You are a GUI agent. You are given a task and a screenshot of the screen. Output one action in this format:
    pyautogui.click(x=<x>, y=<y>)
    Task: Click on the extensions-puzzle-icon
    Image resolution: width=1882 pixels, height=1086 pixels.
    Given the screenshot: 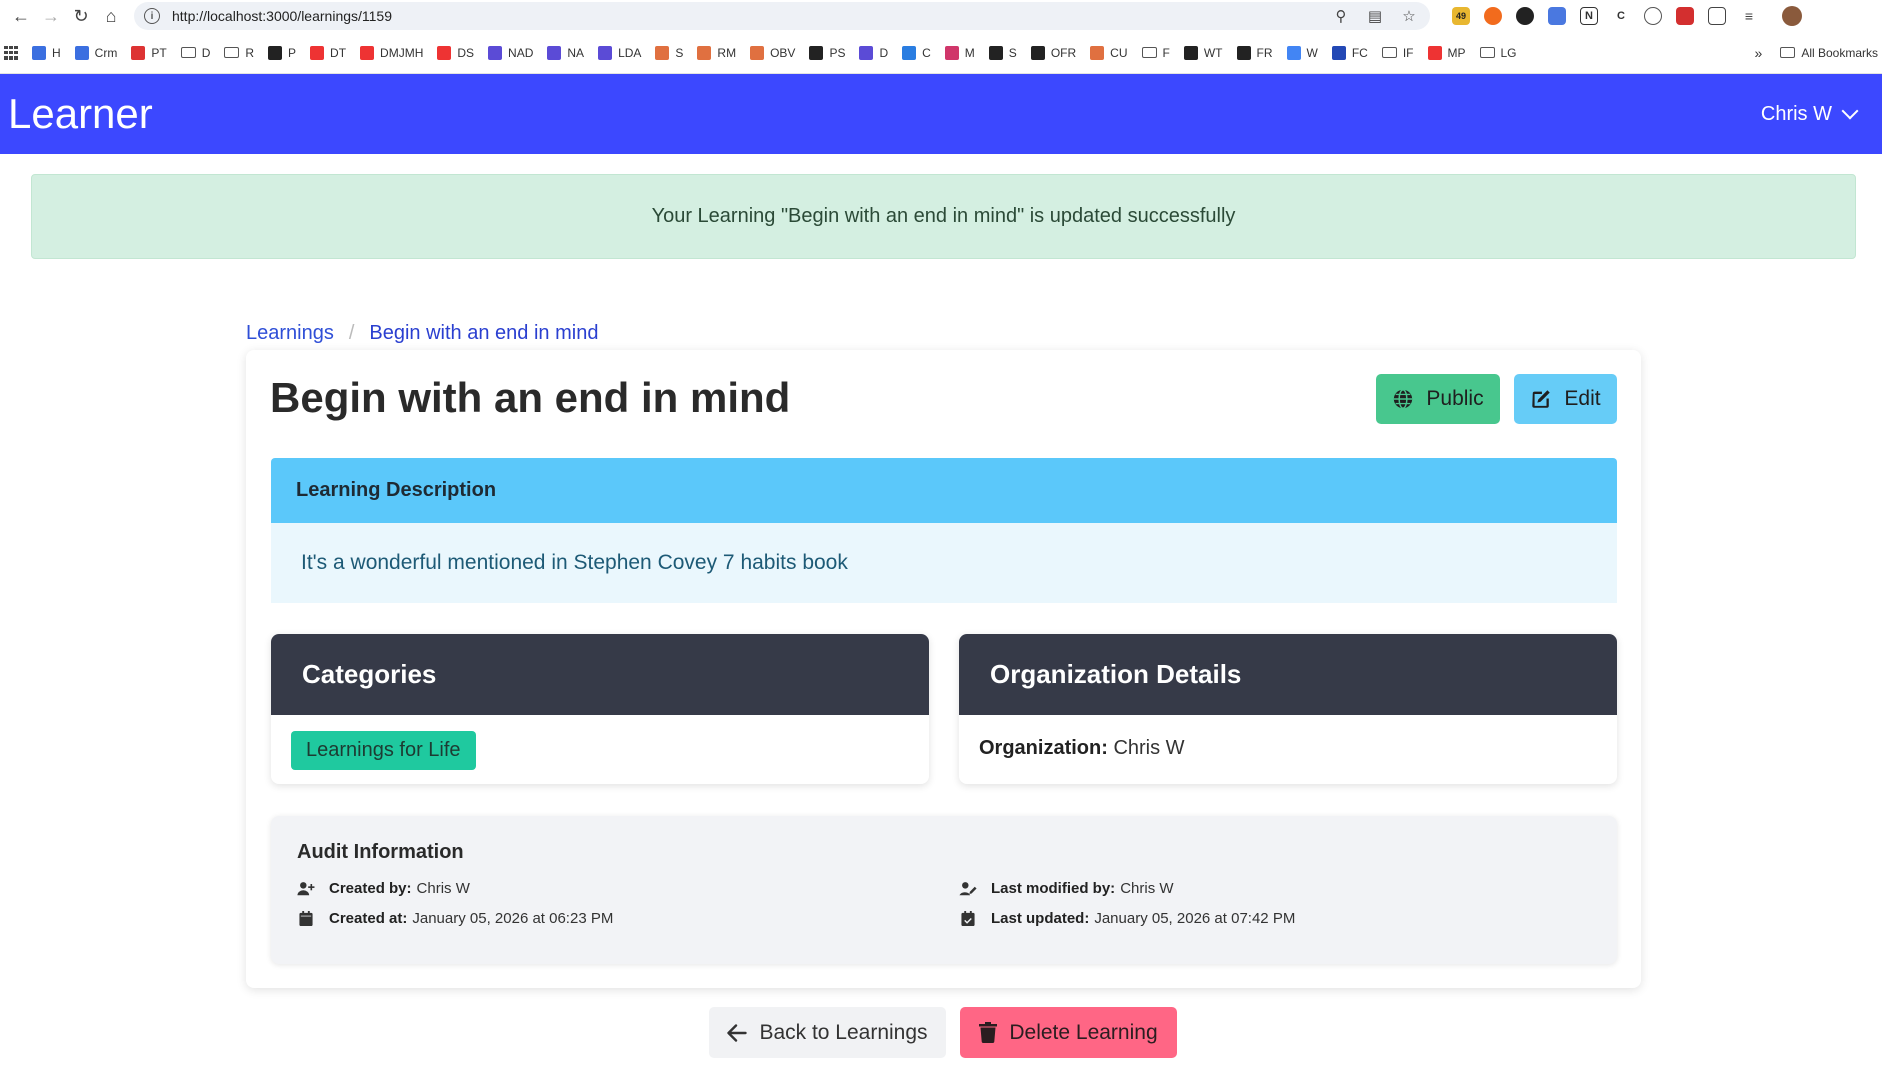 What is the action you would take?
    pyautogui.click(x=1717, y=16)
    